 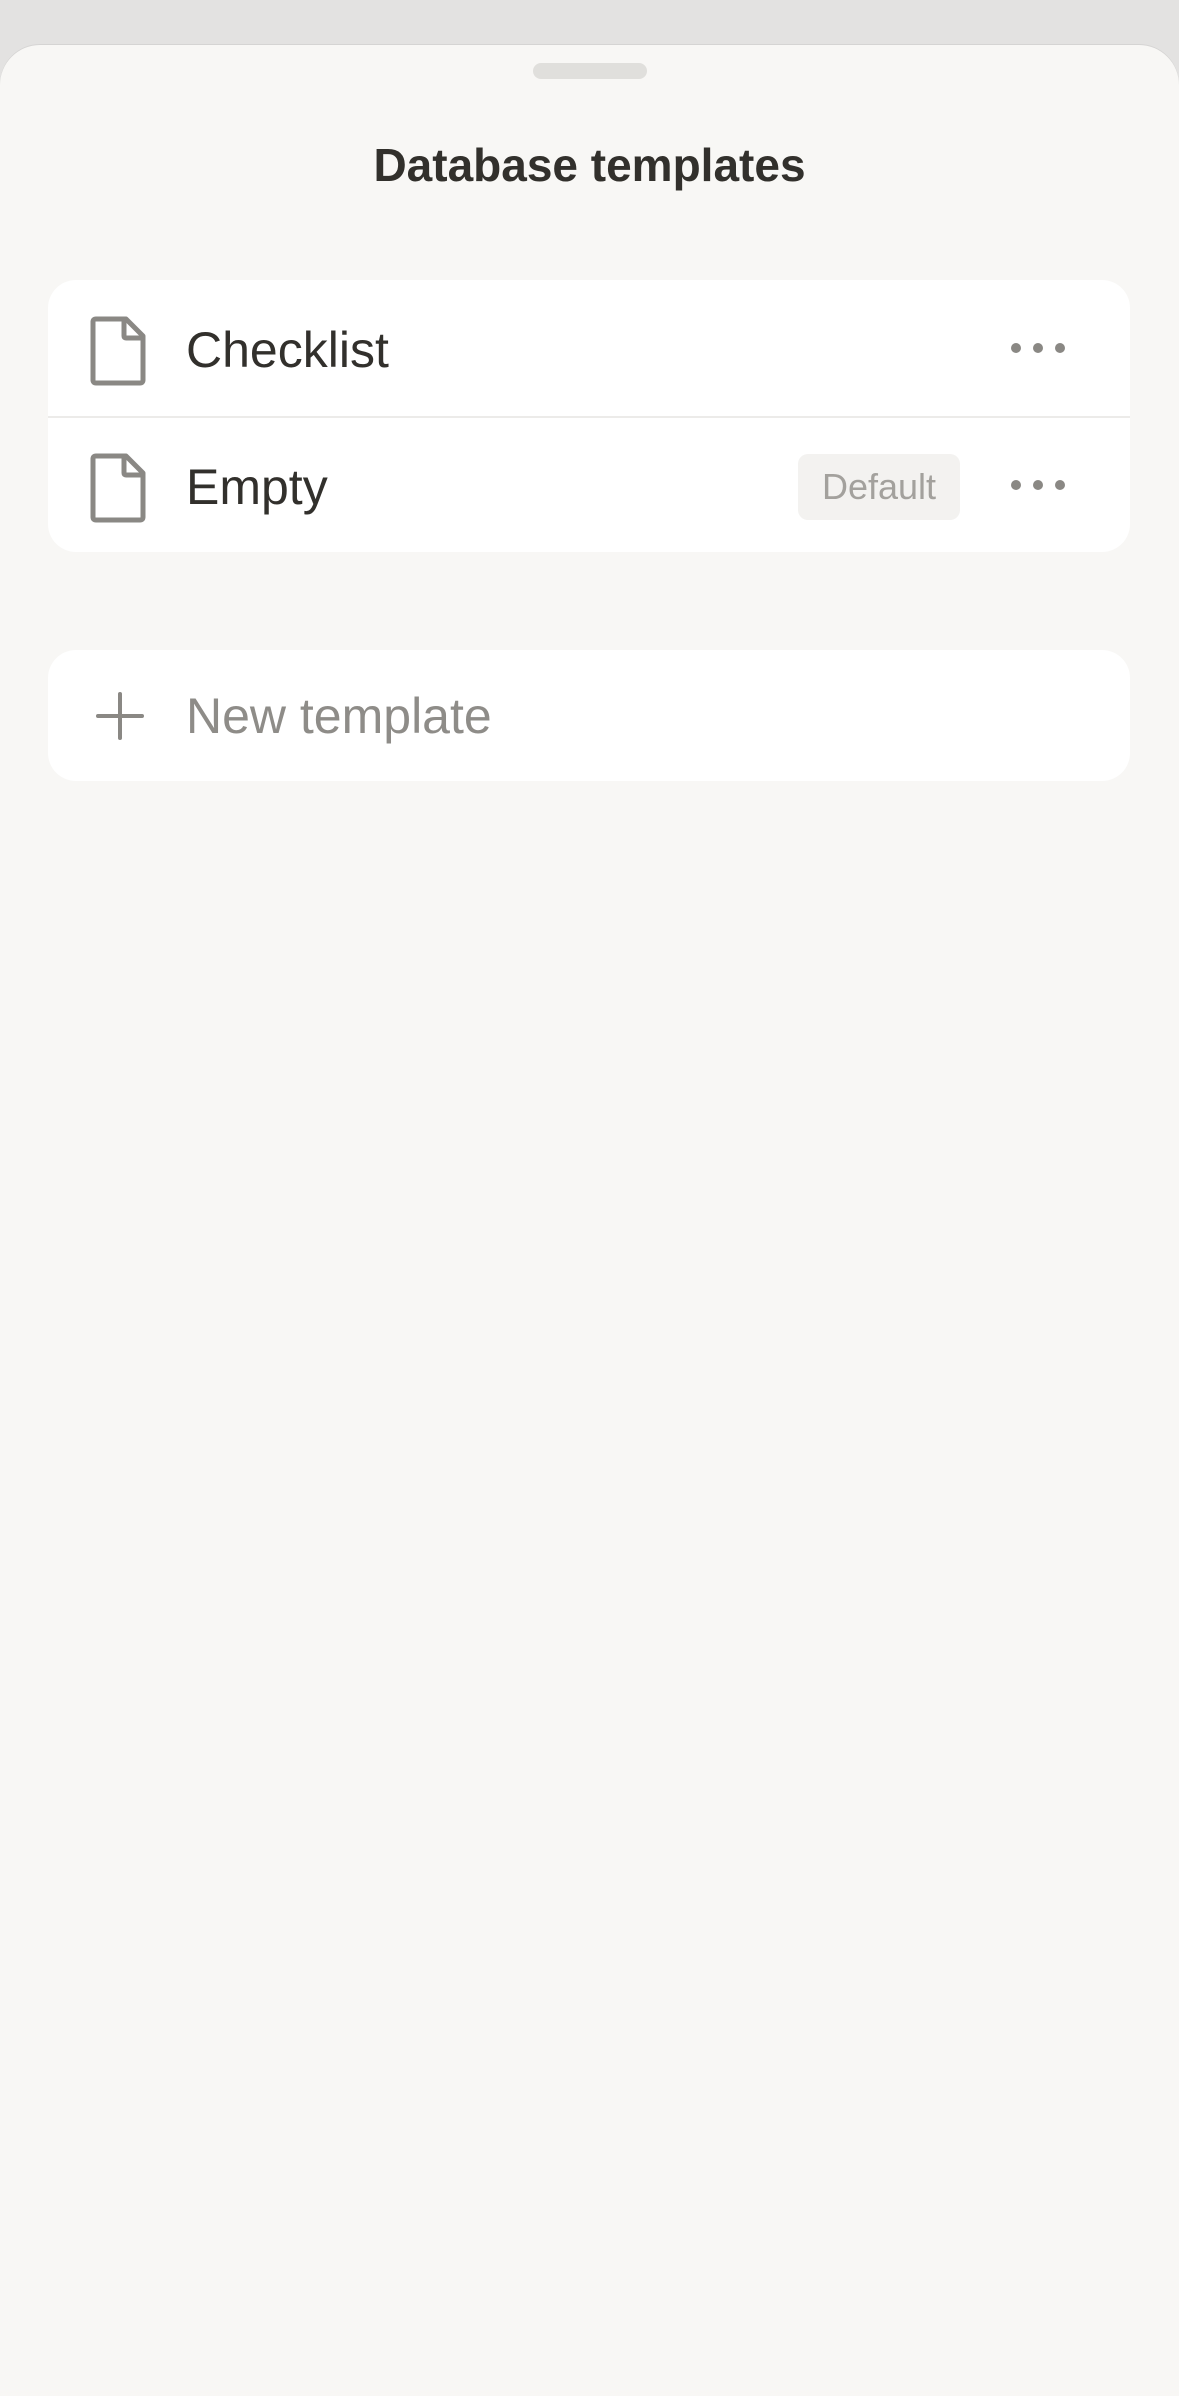 What do you see at coordinates (257, 487) in the screenshot?
I see `template-label: Empty` at bounding box center [257, 487].